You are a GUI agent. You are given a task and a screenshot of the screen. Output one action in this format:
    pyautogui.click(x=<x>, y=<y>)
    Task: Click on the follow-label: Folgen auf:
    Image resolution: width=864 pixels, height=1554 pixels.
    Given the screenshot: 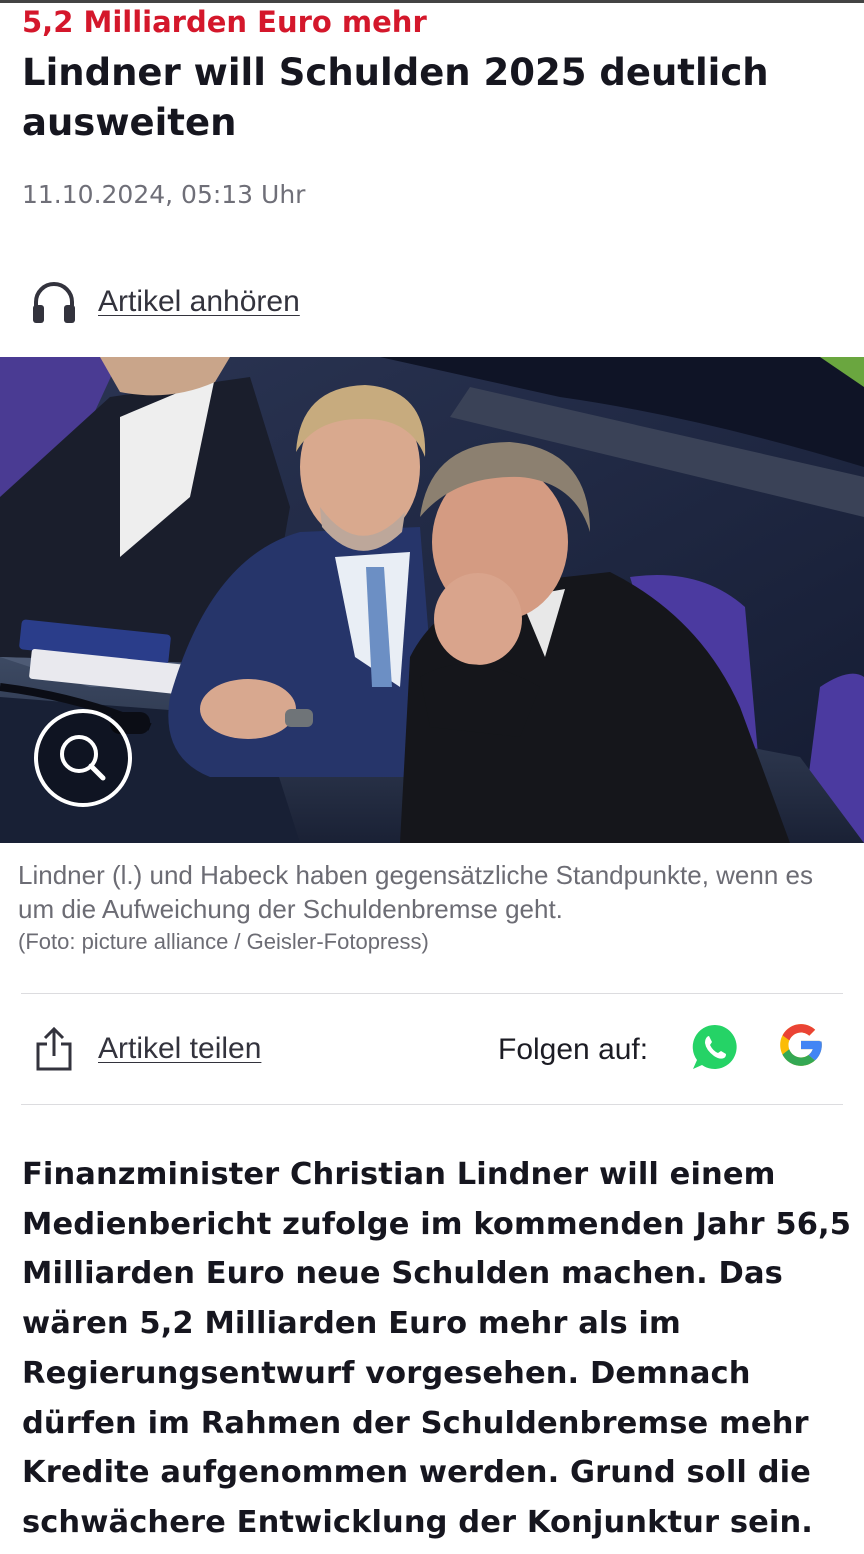 What is the action you would take?
    pyautogui.click(x=573, y=1049)
    